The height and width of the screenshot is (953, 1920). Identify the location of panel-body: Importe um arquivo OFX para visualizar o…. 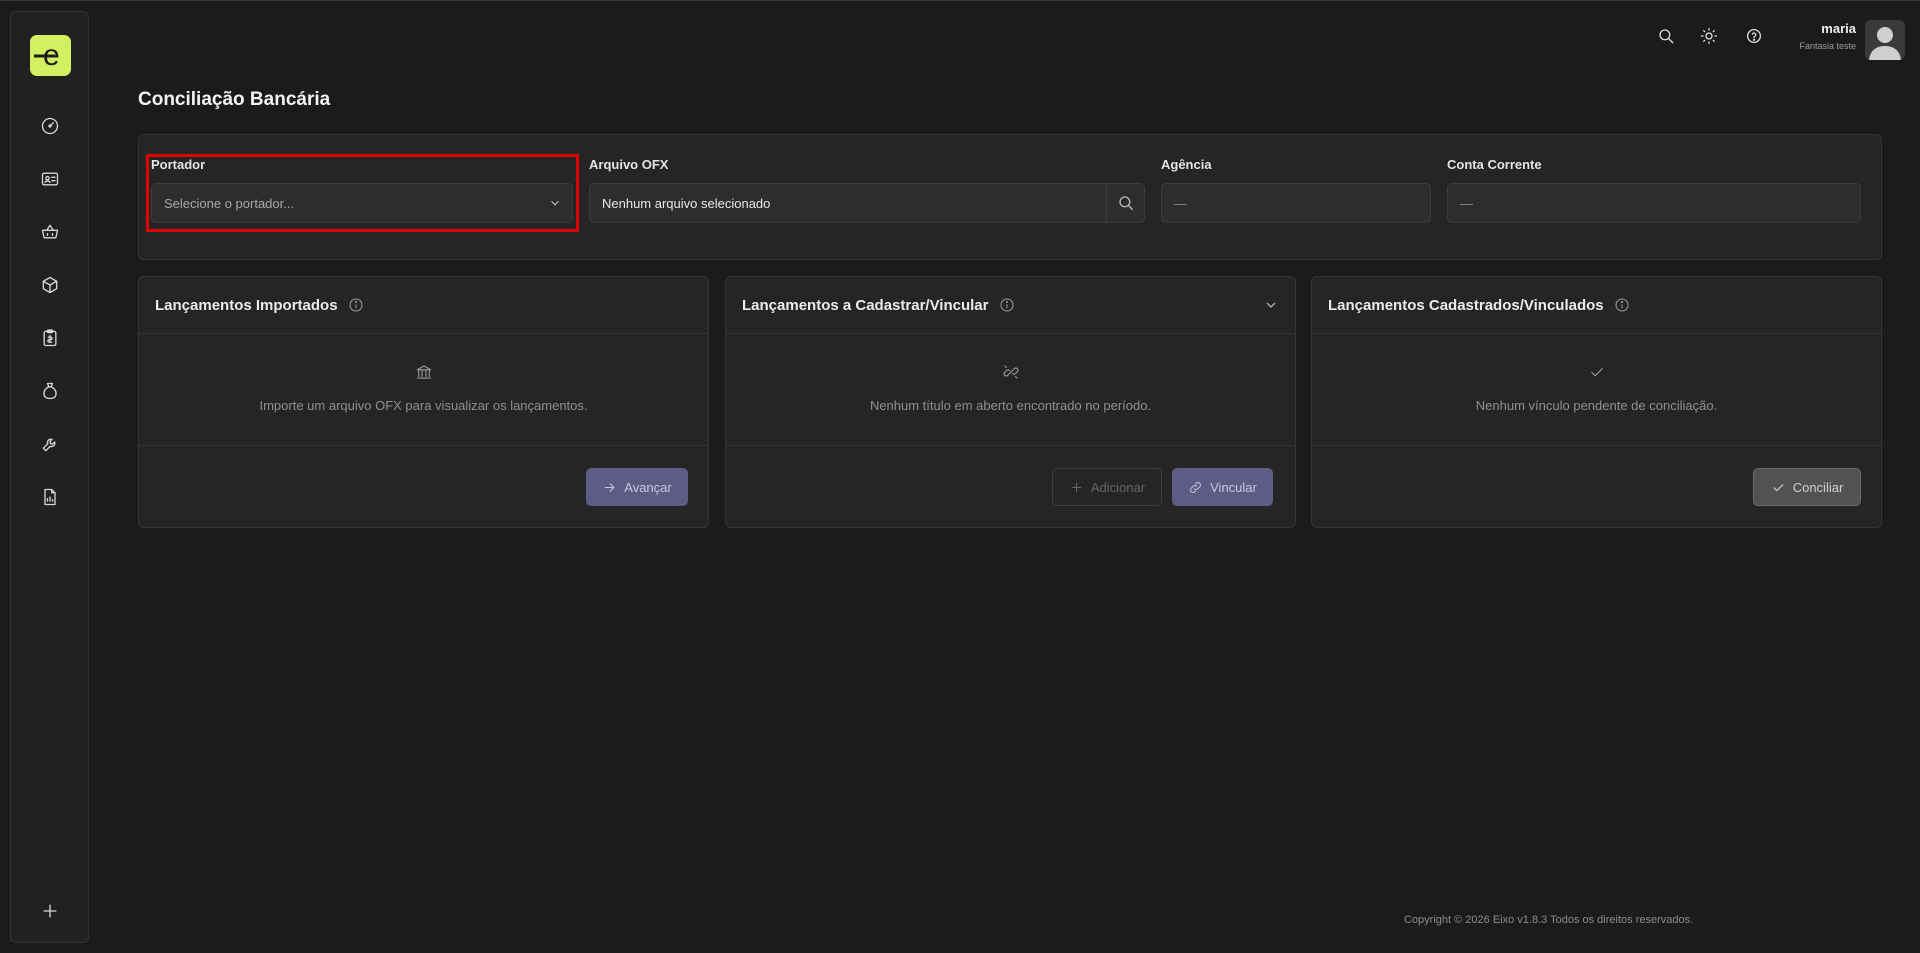
(423, 390).